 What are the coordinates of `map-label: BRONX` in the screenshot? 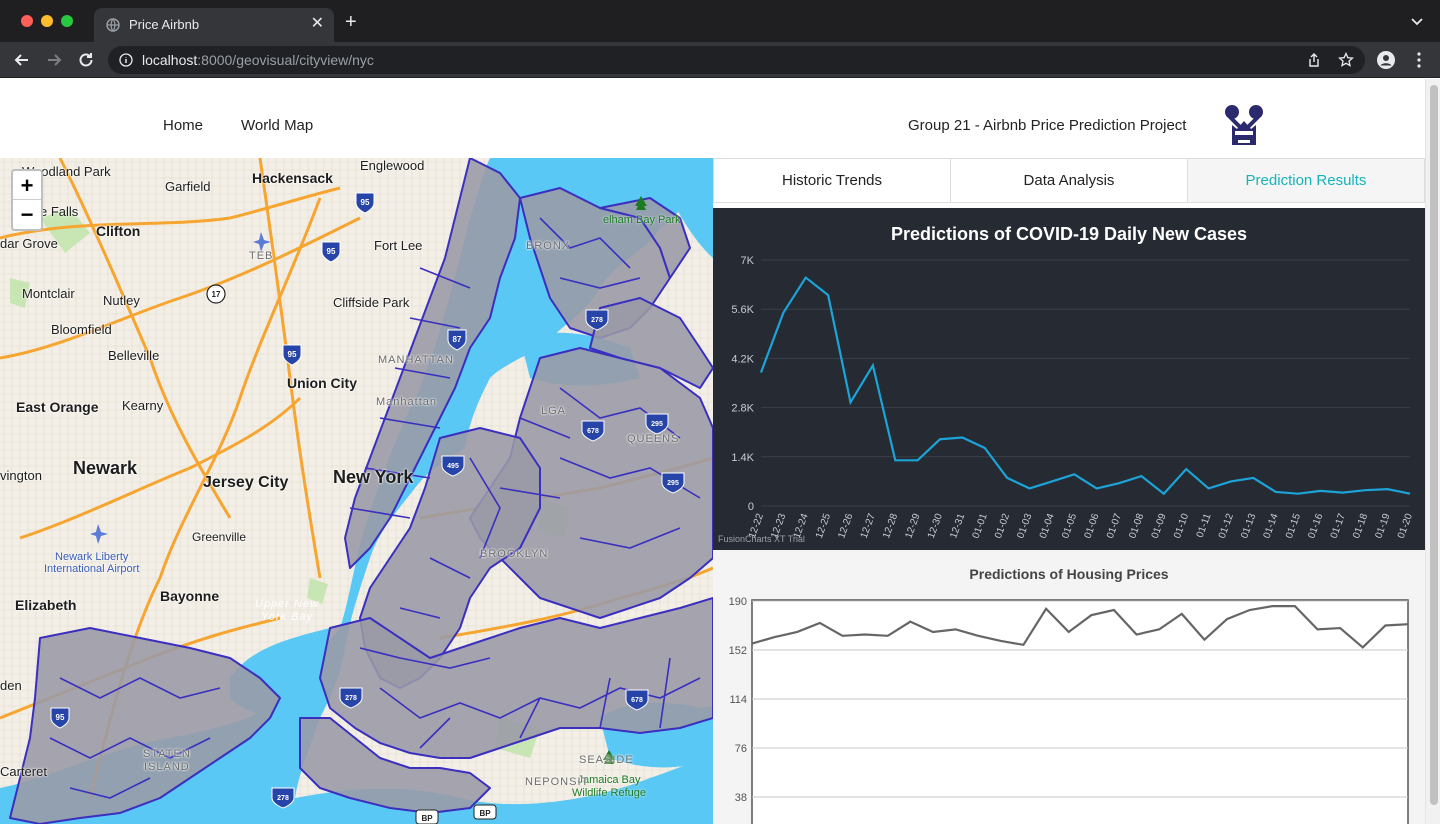 It's located at (548, 246).